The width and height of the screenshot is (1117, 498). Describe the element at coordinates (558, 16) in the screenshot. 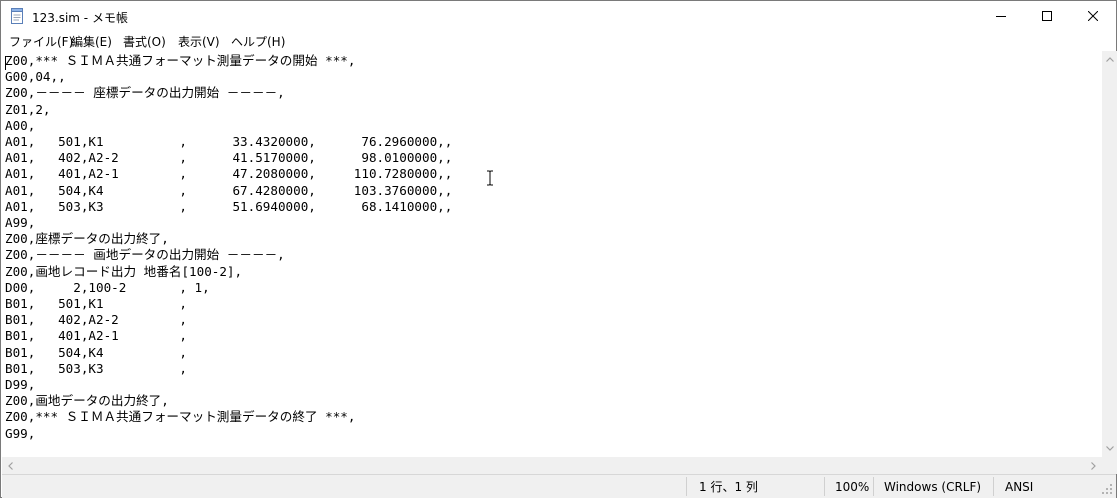

I see `title-bar: 123.sim - メモ帳` at that location.